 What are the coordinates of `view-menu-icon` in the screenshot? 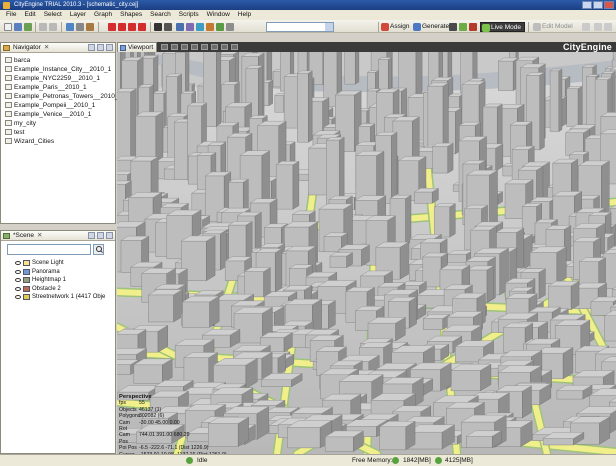 It's located at (91, 235).